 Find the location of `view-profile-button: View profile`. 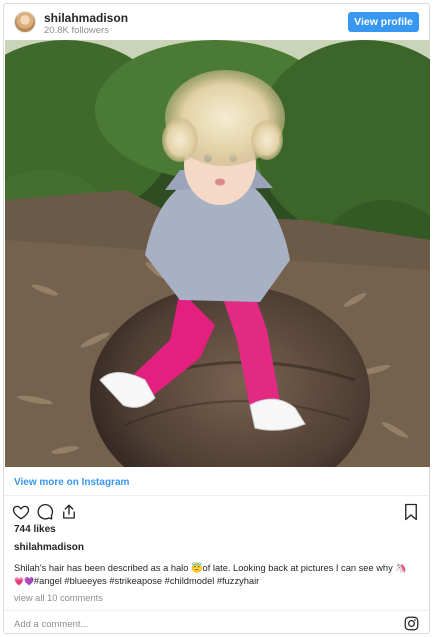

view-profile-button: View profile is located at coordinates (383, 22).